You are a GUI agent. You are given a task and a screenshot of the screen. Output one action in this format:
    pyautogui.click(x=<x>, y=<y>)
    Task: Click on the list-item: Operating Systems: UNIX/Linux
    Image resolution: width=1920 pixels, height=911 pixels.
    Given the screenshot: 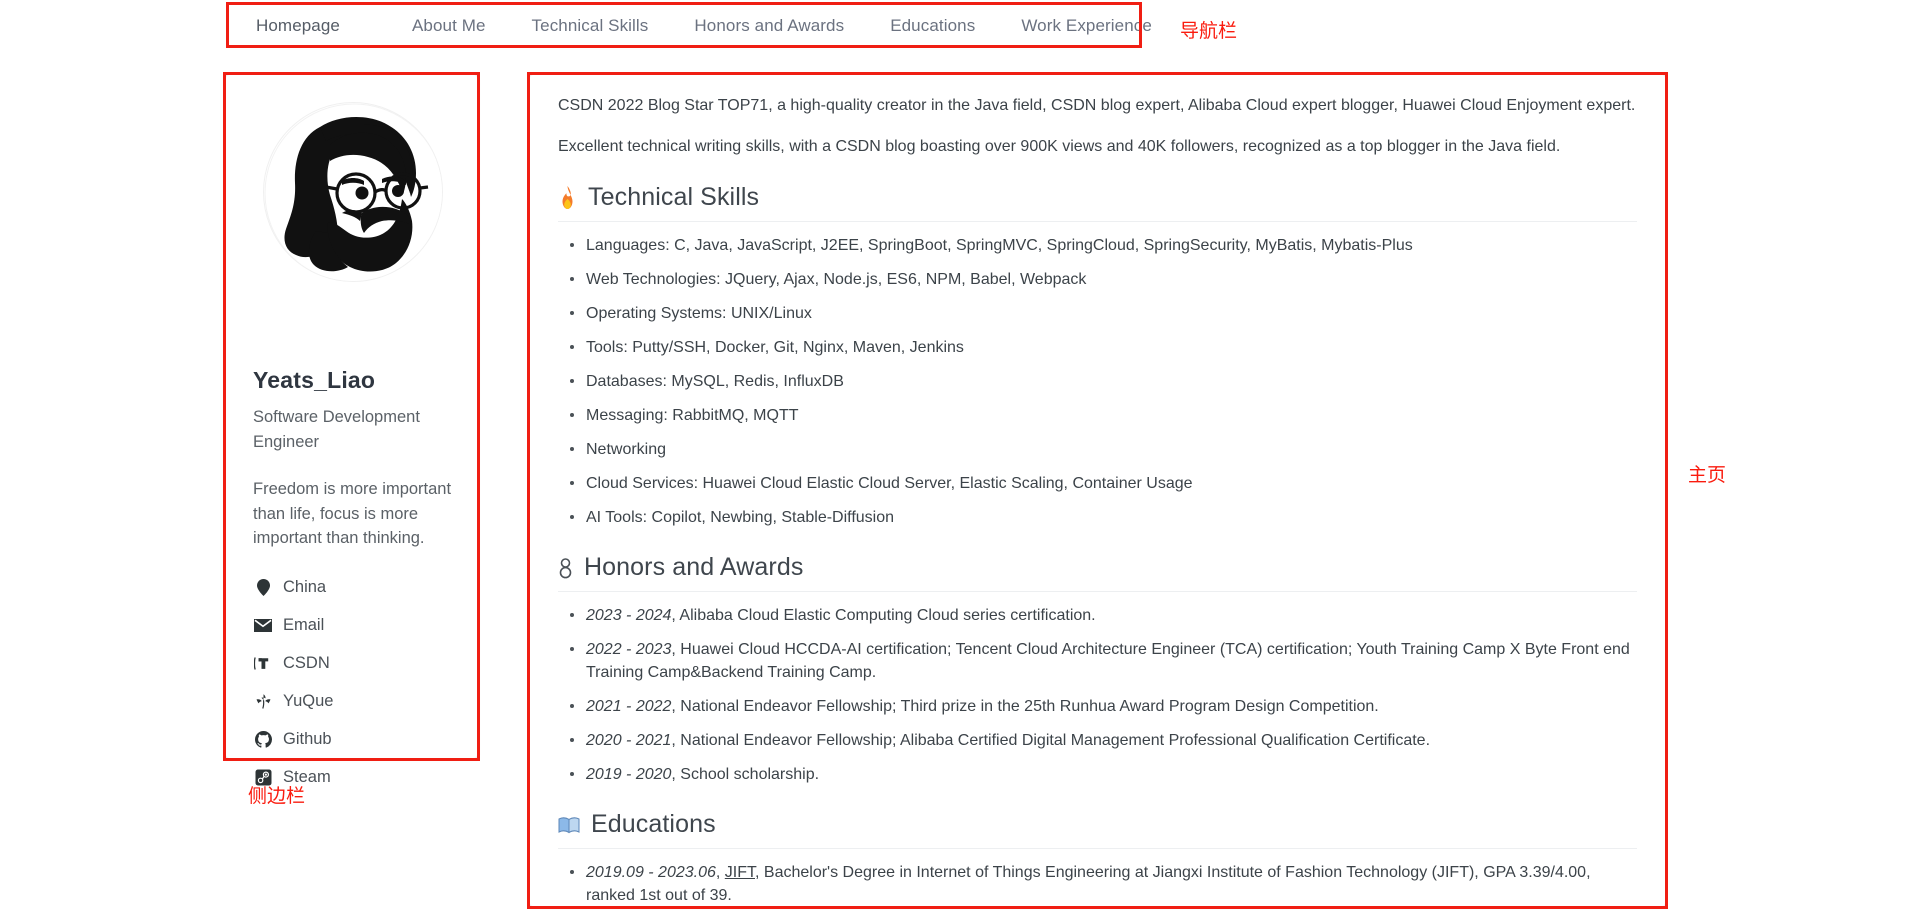 What is the action you would take?
    pyautogui.click(x=1103, y=313)
    